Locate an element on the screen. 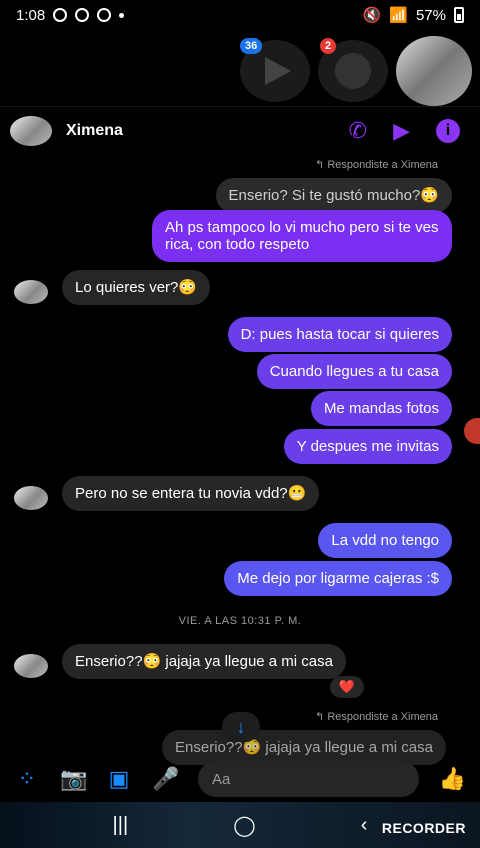  camera-icon: 📷 is located at coordinates (73, 779).